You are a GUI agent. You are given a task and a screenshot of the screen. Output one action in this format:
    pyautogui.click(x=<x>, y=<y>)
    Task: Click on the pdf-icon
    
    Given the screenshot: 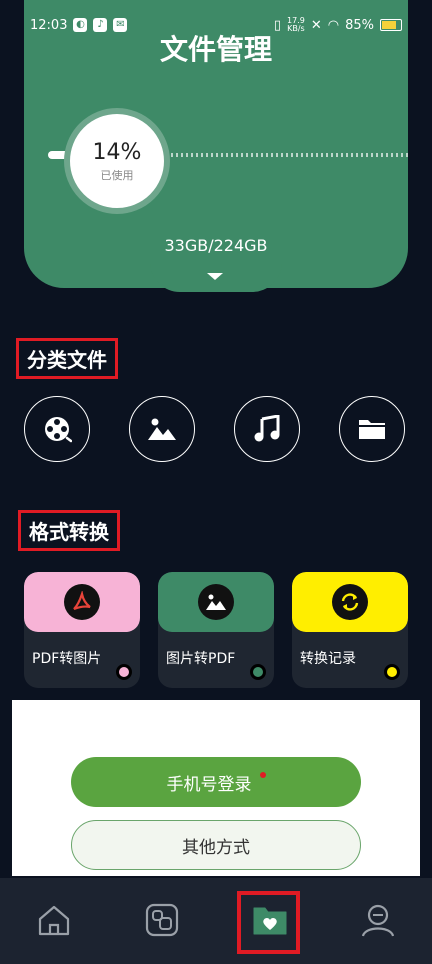 What is the action you would take?
    pyautogui.click(x=82, y=601)
    